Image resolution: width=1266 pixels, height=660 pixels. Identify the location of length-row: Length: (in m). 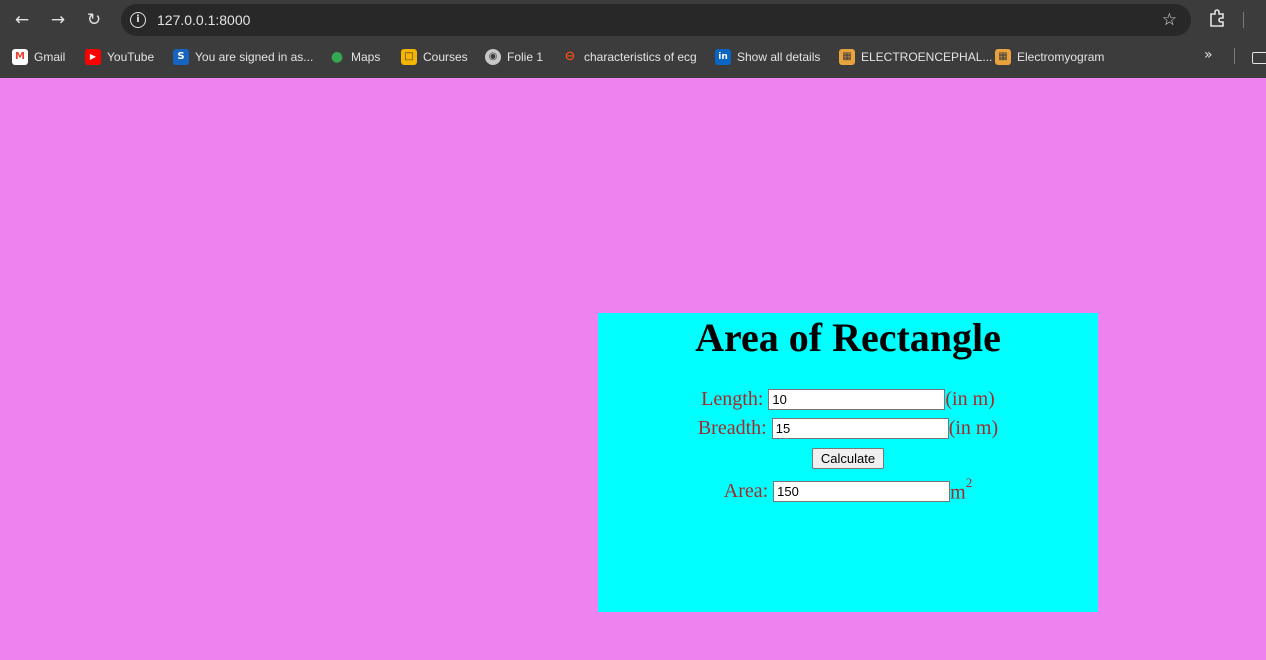
(848, 399).